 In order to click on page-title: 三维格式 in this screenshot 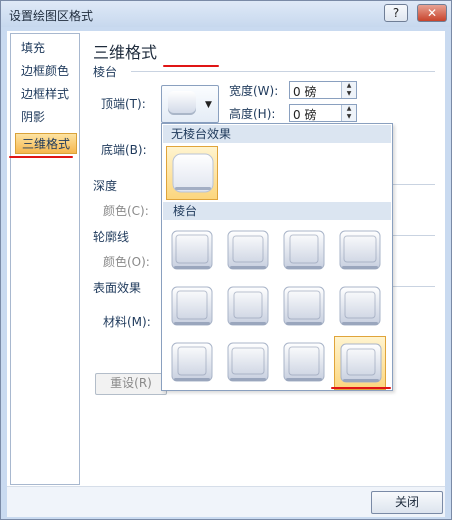, I will do `click(125, 52)`.